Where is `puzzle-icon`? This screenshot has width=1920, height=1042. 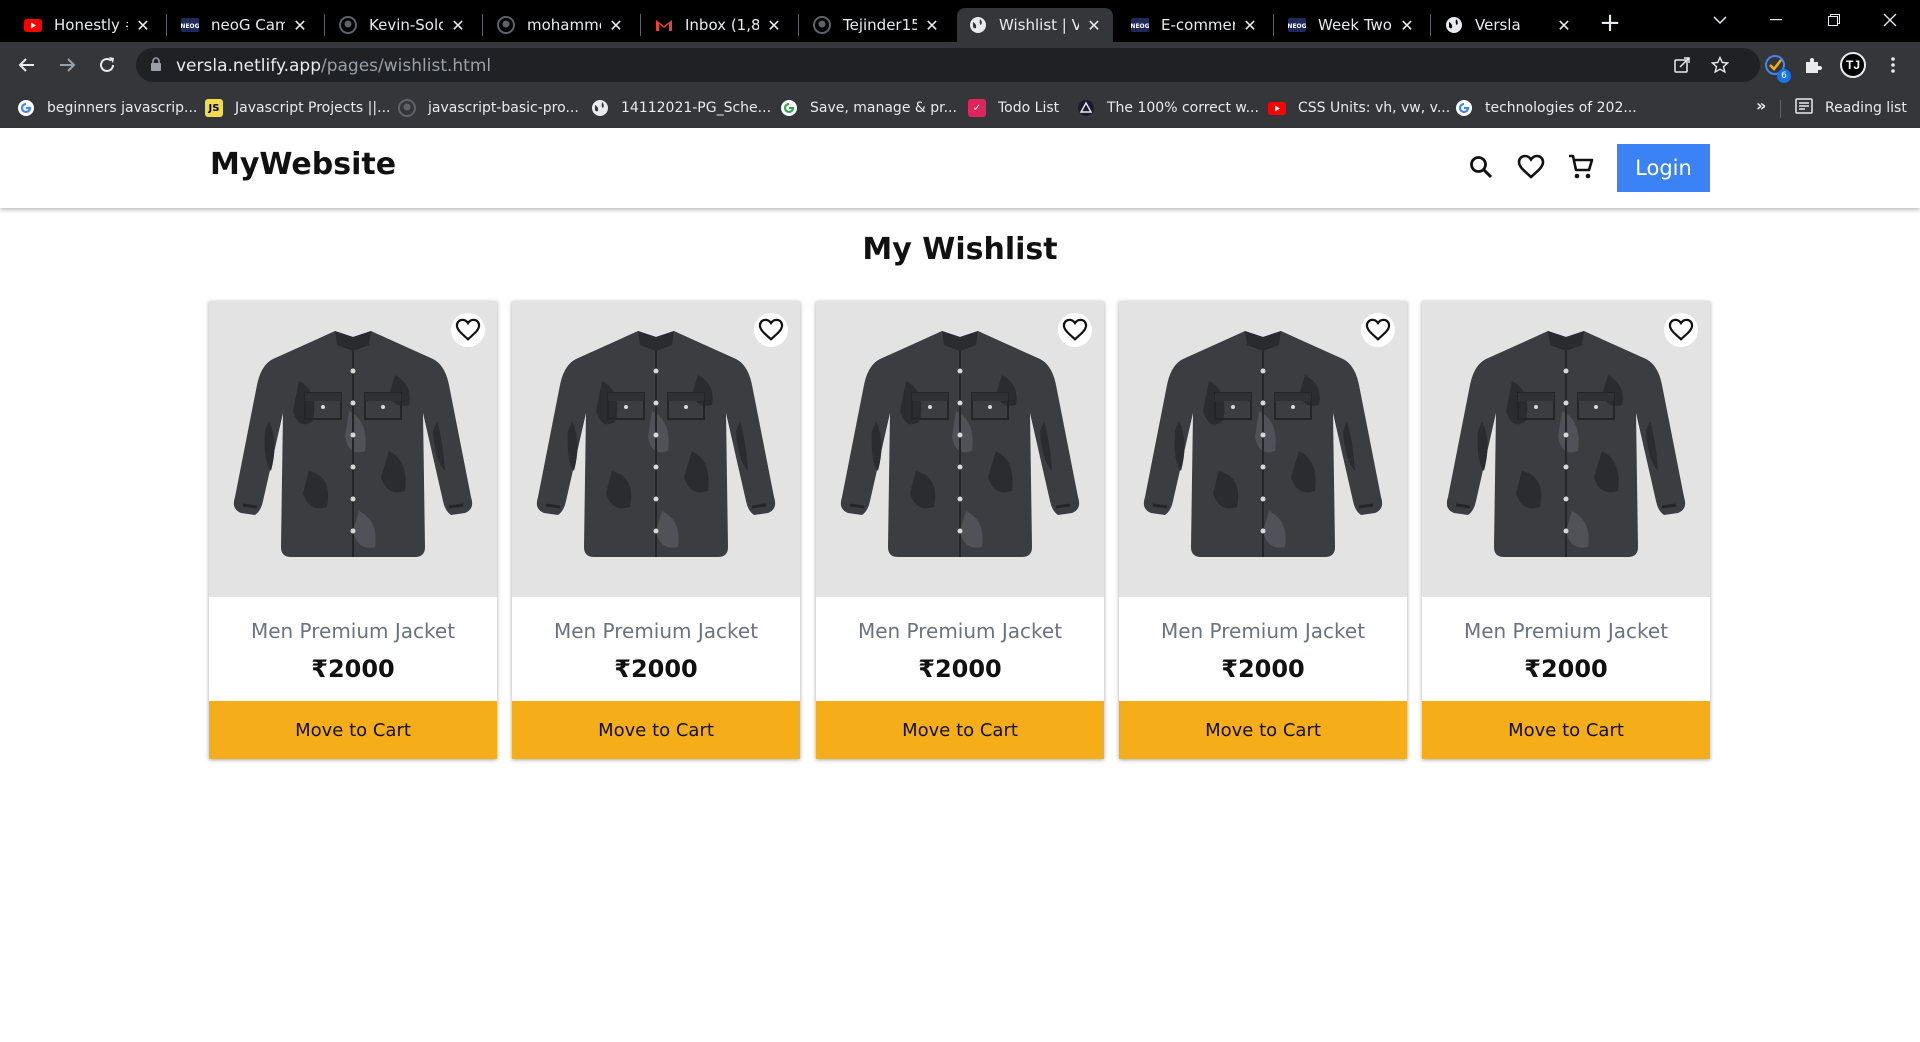
puzzle-icon is located at coordinates (1814, 65).